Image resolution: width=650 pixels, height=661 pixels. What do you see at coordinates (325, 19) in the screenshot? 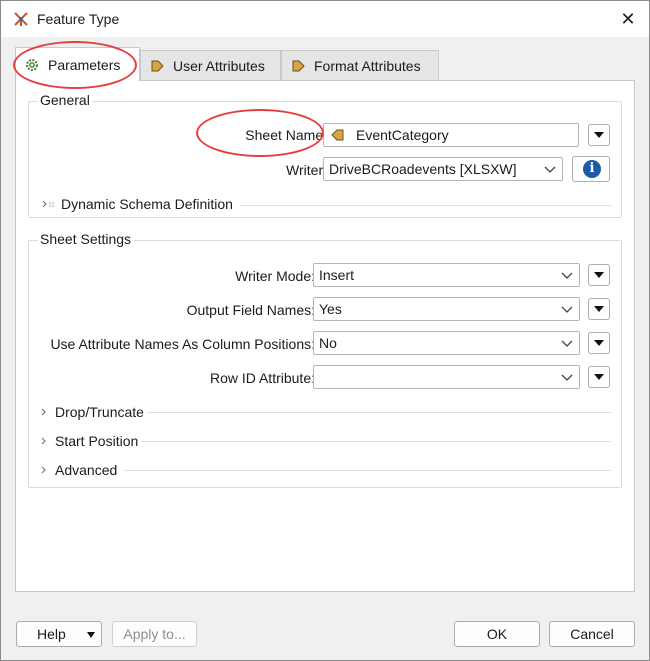
I see `title-bar: Feature Type ✕` at bounding box center [325, 19].